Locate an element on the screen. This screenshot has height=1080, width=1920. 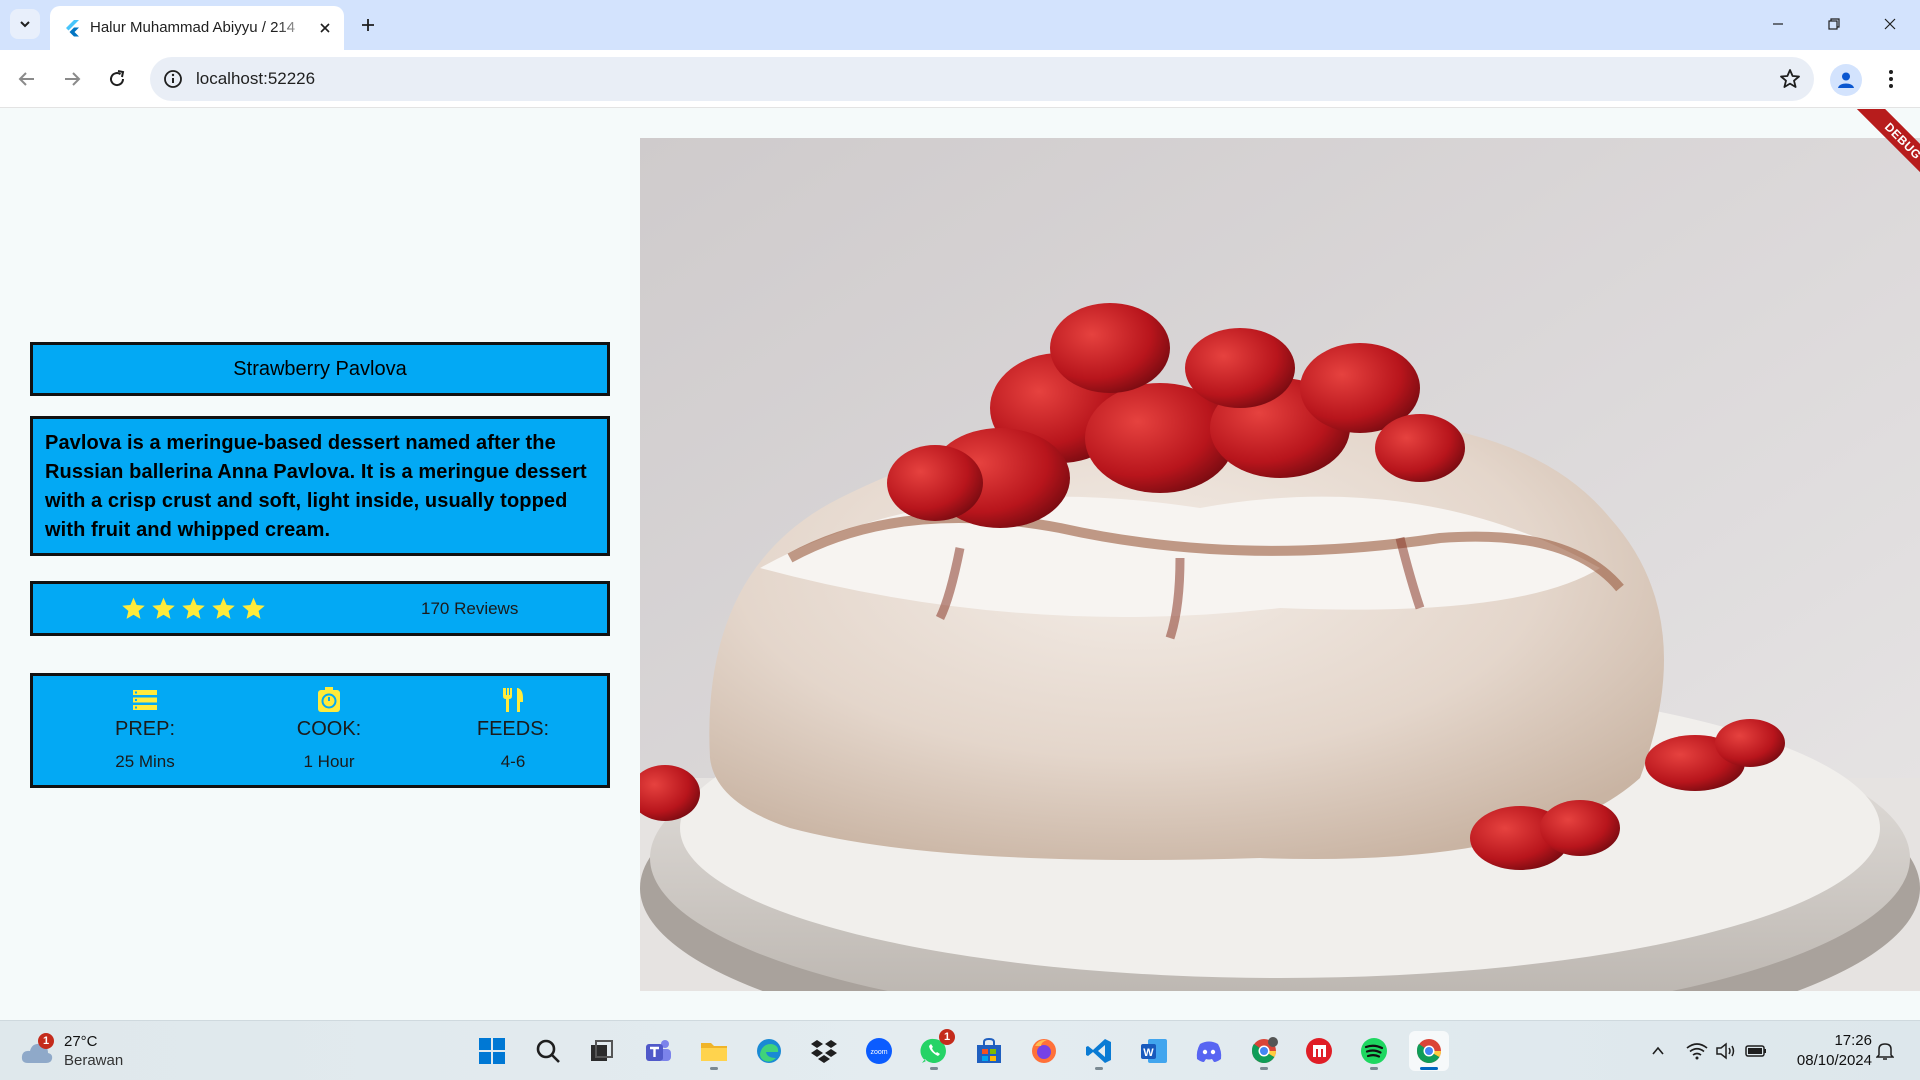
feeds-label: FEEDS: is located at coordinates (513, 729).